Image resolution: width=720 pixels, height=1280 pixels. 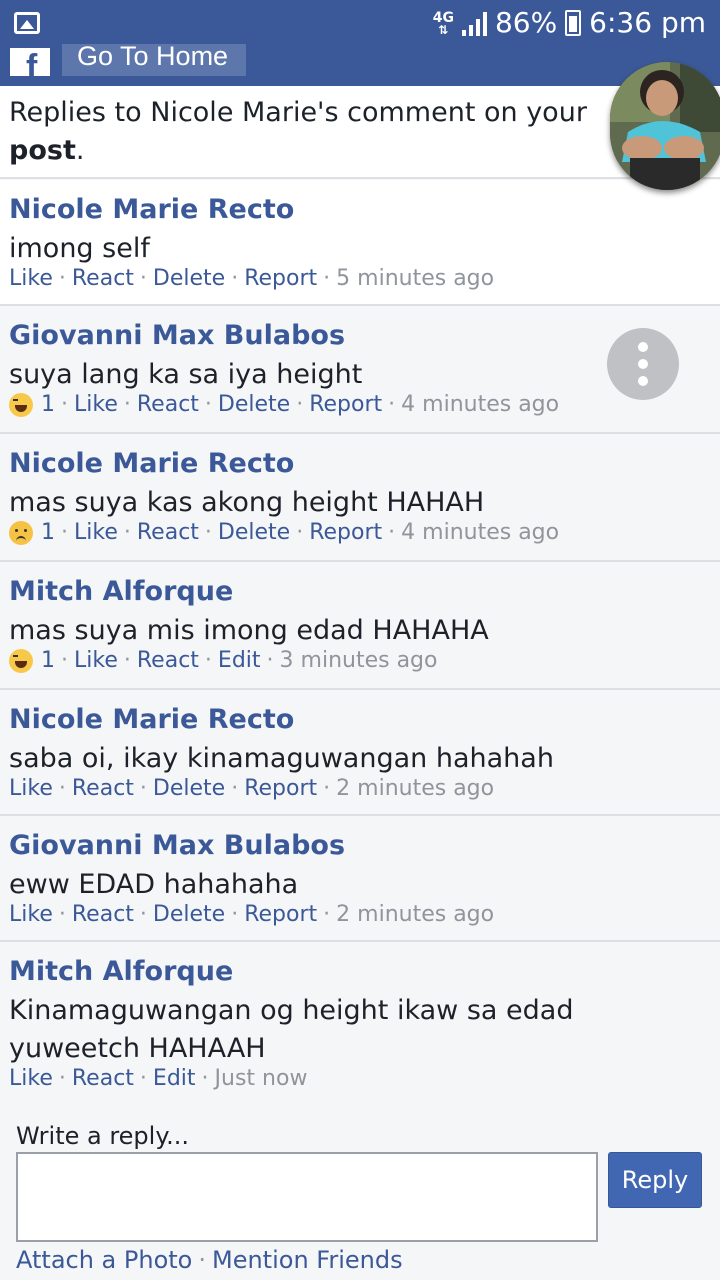 What do you see at coordinates (474, 23) in the screenshot?
I see `signal-icon` at bounding box center [474, 23].